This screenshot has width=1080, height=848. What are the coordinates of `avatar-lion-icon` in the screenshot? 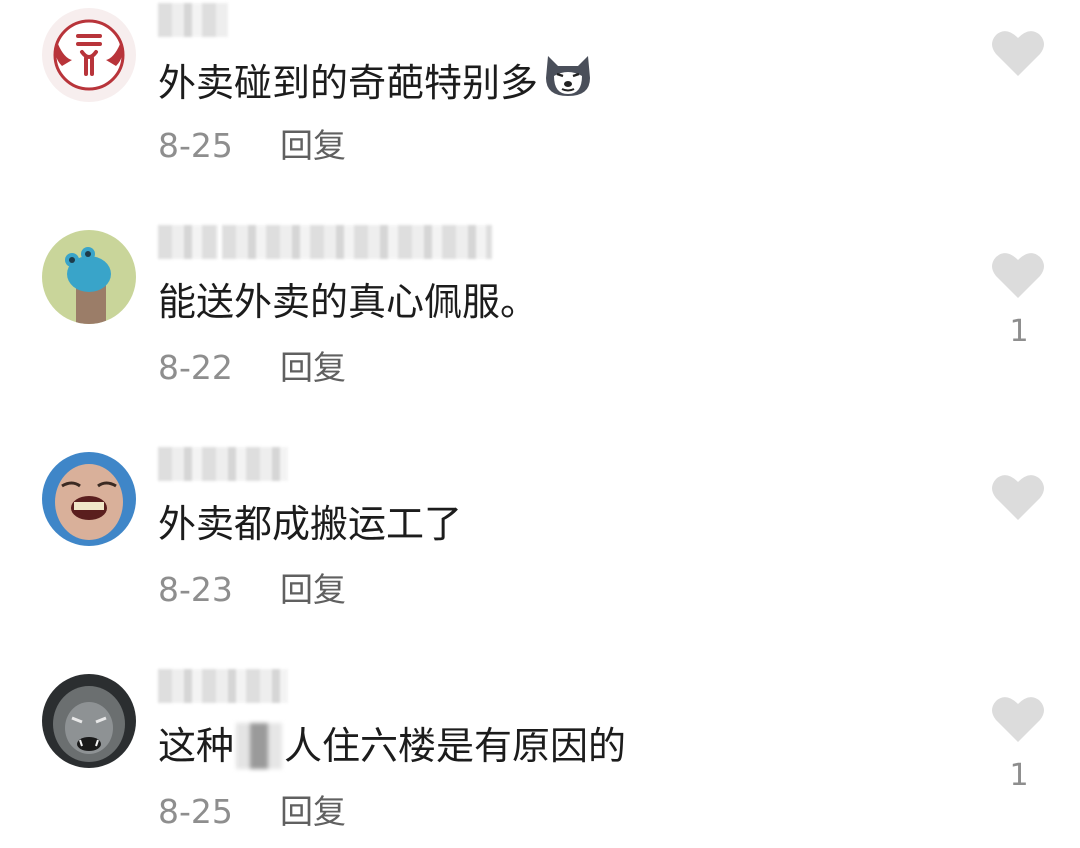 It's located at (89, 721).